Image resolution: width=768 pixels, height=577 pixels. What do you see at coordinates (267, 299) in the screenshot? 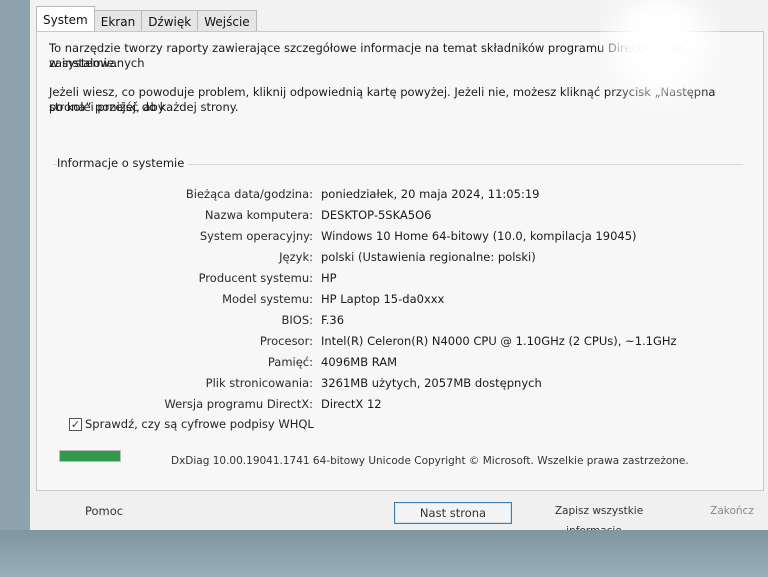
I see `info-label: Model systemu:` at bounding box center [267, 299].